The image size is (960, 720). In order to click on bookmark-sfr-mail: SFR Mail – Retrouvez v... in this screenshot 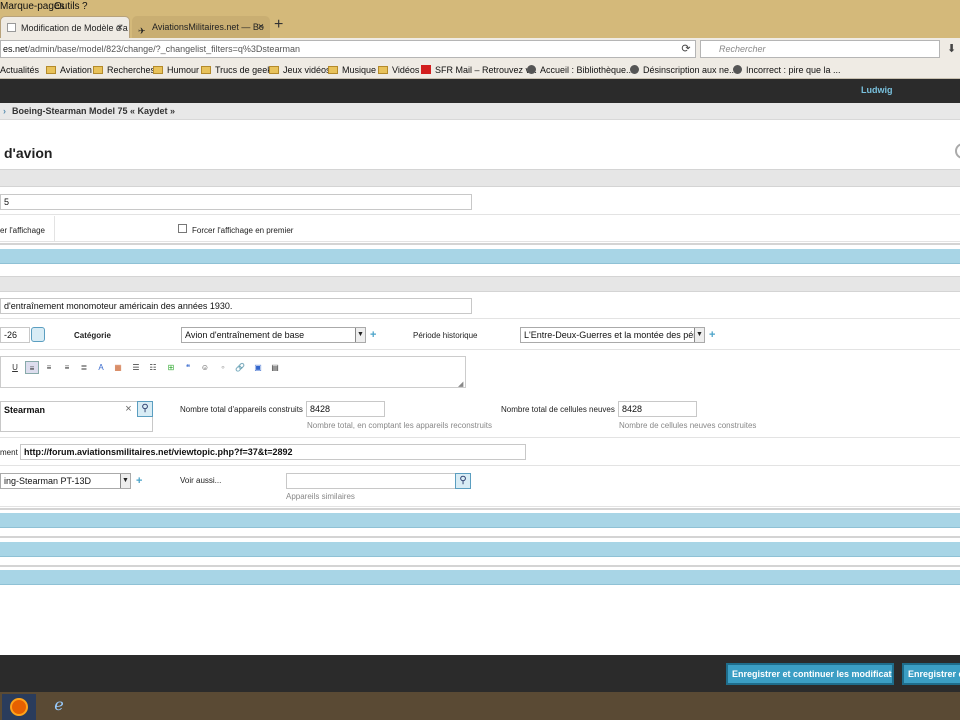, I will do `click(479, 70)`.